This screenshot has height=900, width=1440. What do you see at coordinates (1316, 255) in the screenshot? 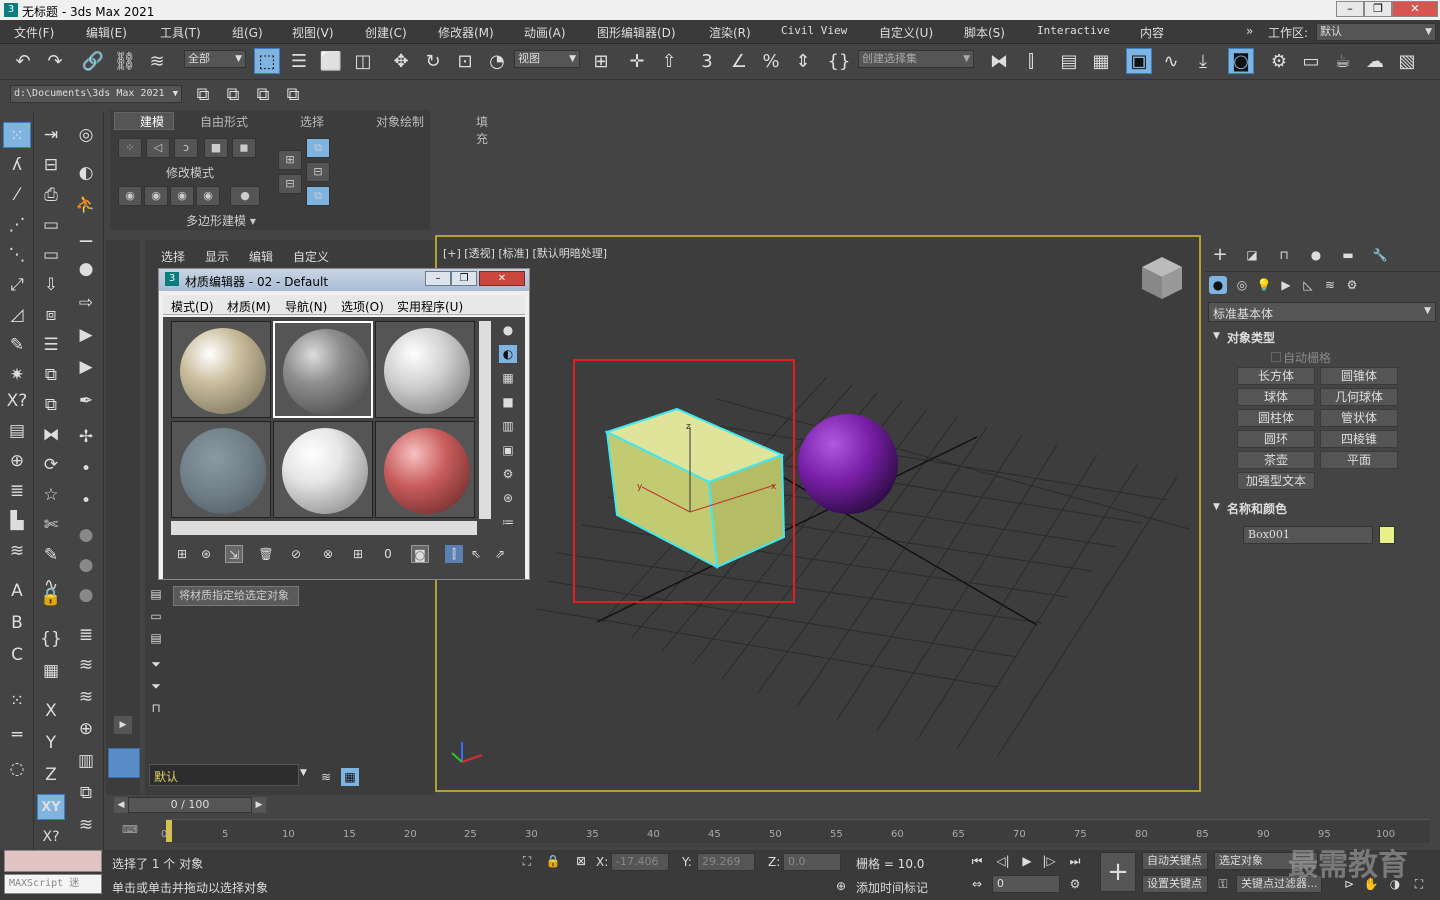
I see `motion-tab-icon: ●` at bounding box center [1316, 255].